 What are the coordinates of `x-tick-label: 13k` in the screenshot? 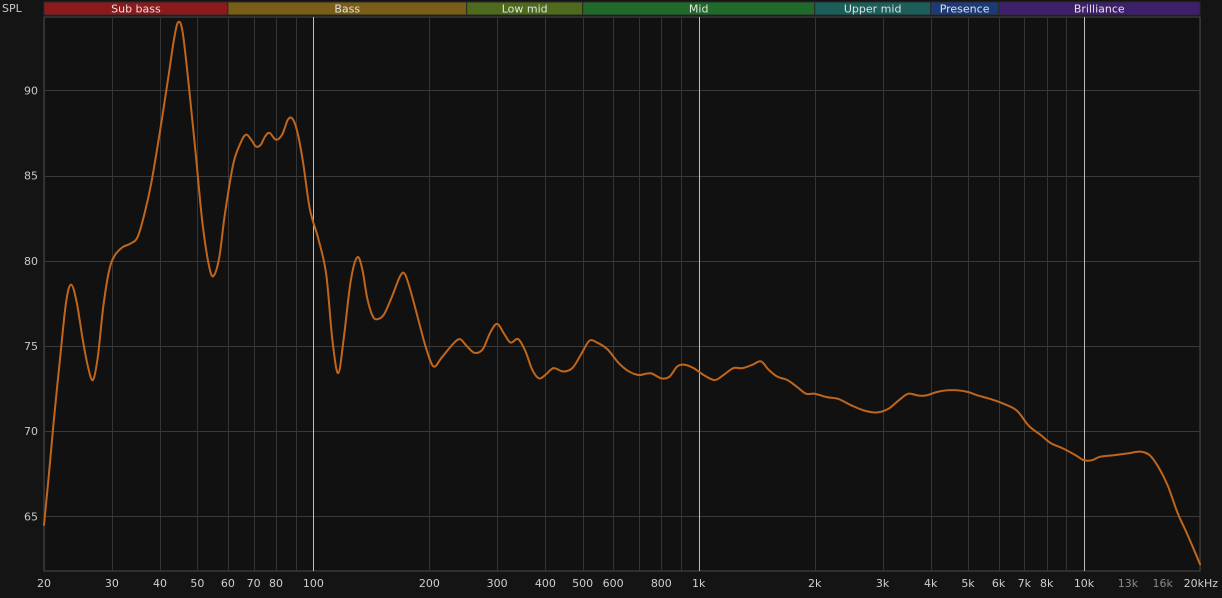 It's located at (1128, 583).